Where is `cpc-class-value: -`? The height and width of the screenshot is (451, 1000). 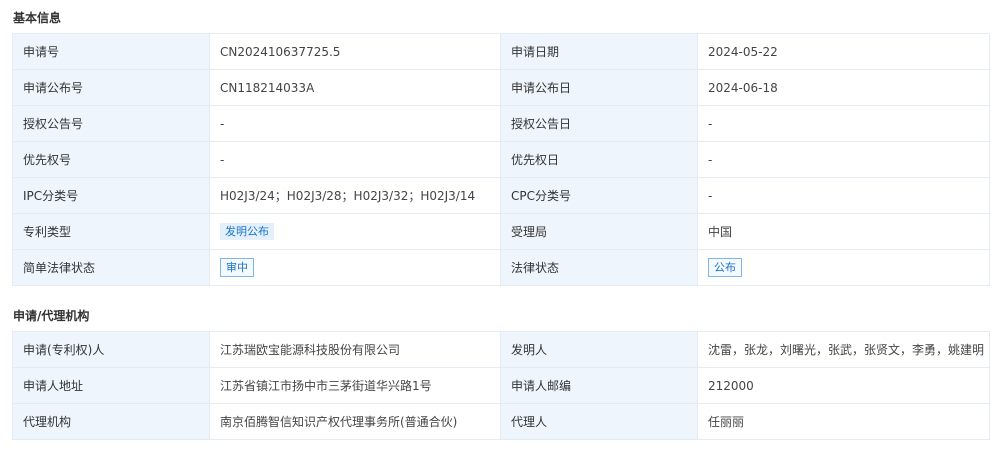
cpc-class-value: - is located at coordinates (843, 195).